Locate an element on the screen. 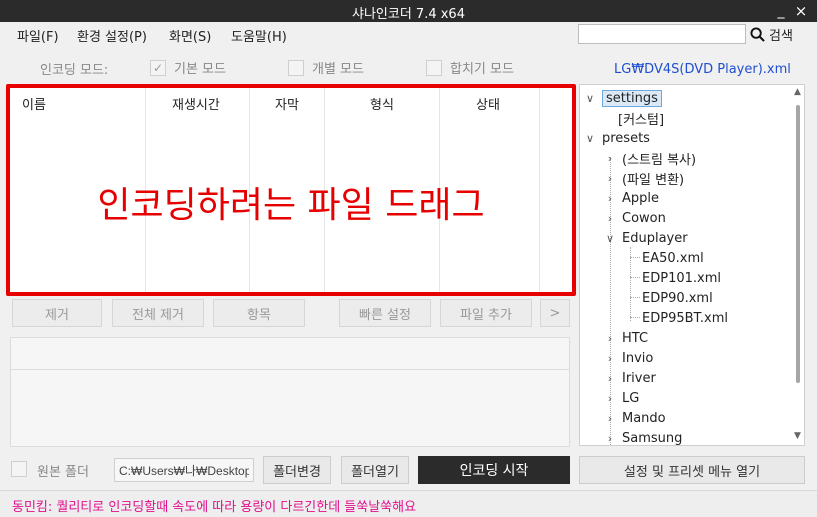 This screenshot has width=817, height=517. tree-node-mando: › Mando is located at coordinates (635, 418).